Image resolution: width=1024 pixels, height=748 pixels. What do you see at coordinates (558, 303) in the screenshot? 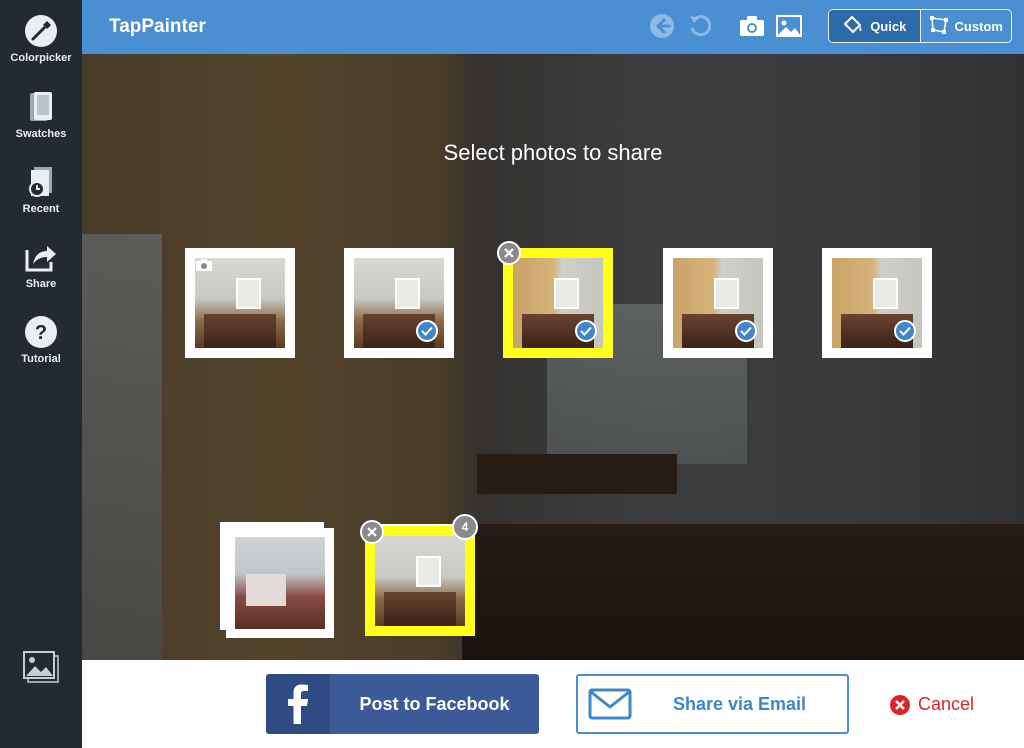
I see `photo-thumbnail-highlighted` at bounding box center [558, 303].